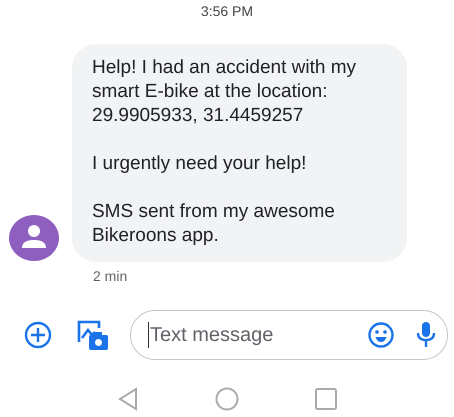  I want to click on message-age: 2 min, so click(110, 276).